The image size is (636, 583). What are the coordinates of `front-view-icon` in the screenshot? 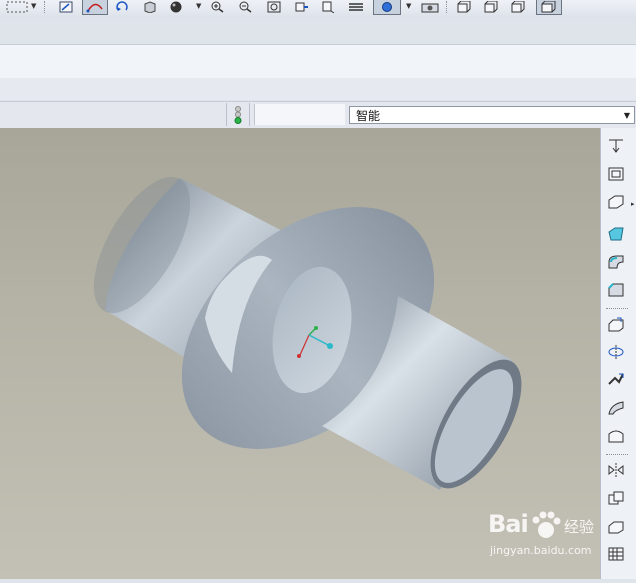 It's located at (464, 7).